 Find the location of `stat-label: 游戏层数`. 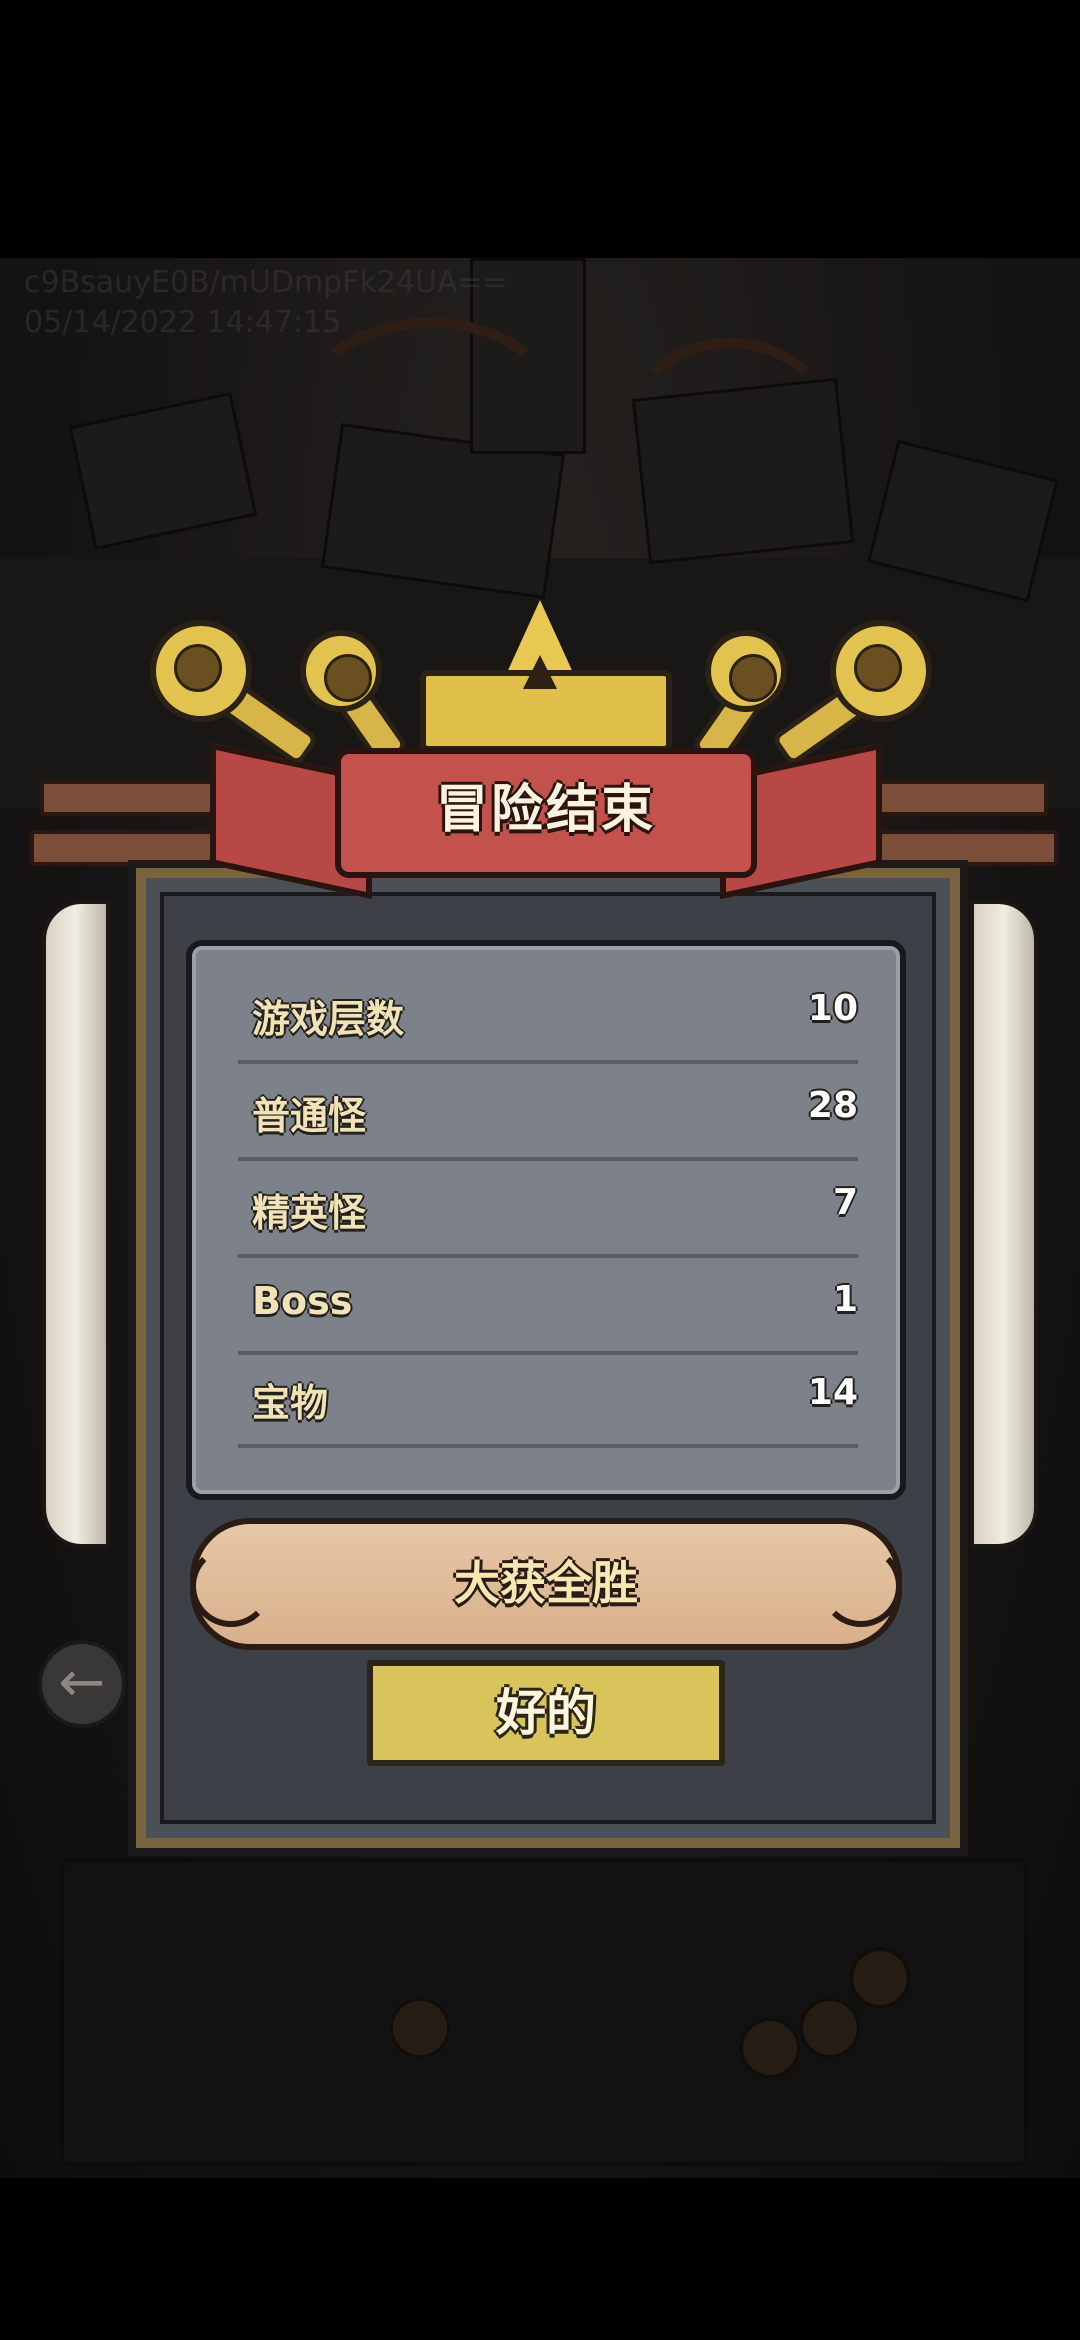

stat-label: 游戏层数 is located at coordinates (328, 1019).